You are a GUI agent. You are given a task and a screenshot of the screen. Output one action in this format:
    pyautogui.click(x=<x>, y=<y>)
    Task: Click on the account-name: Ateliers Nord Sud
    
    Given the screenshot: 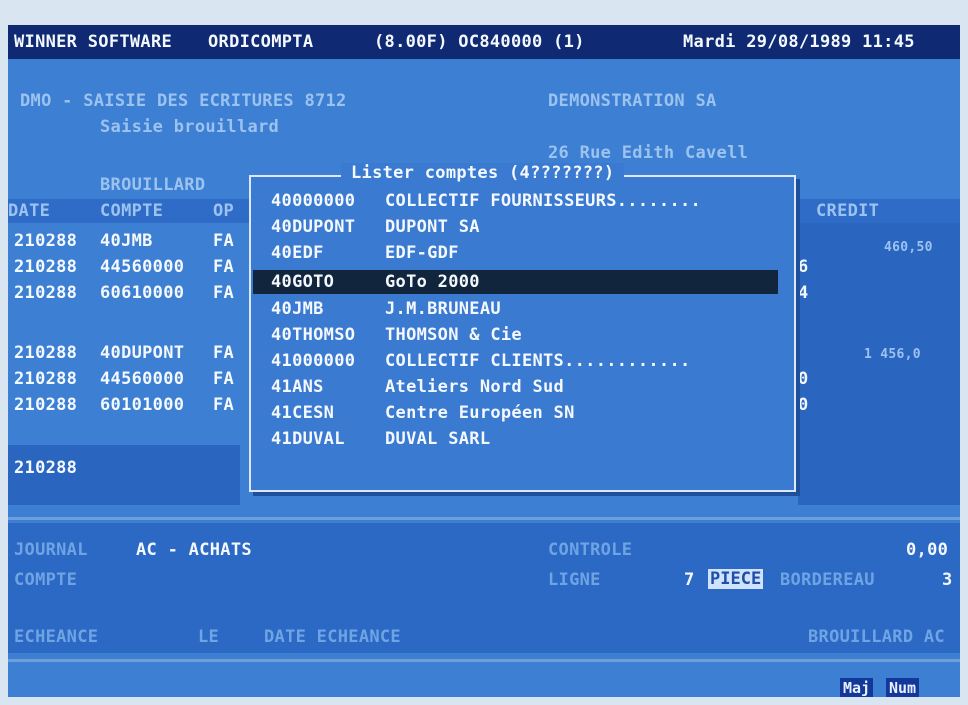 What is the action you would take?
    pyautogui.click(x=475, y=387)
    